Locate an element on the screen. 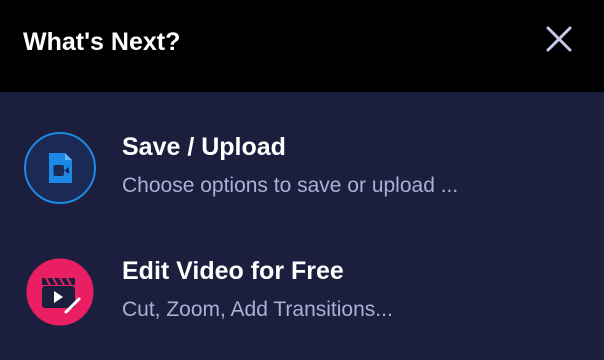  close-button is located at coordinates (559, 39).